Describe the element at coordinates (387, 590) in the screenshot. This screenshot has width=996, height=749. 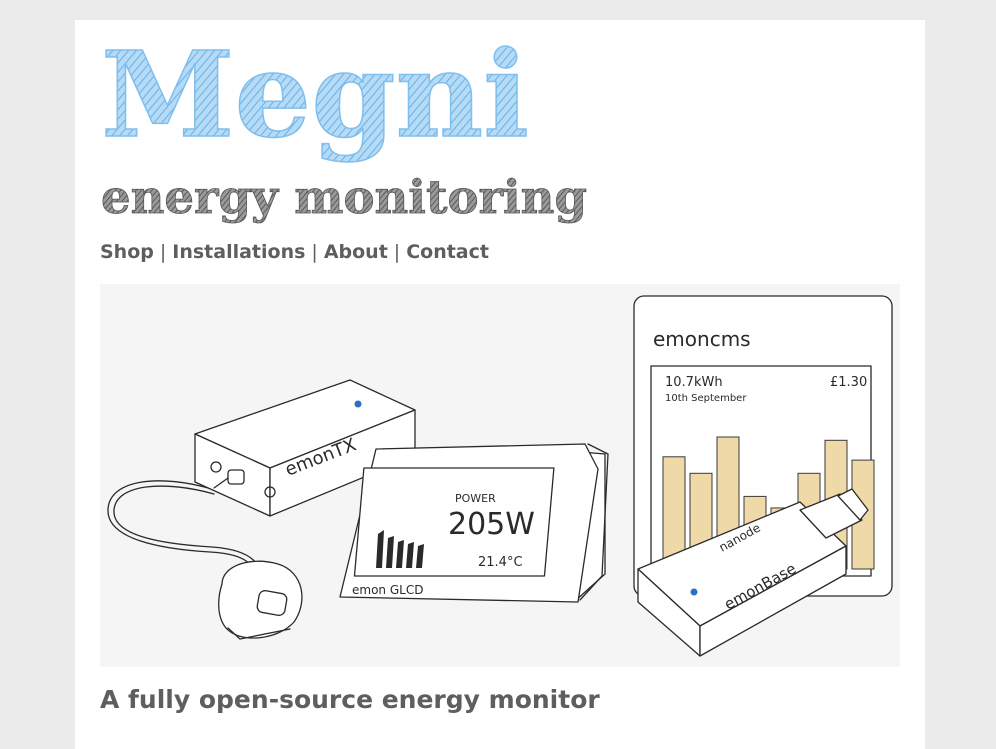
I see `glcd-label: emon GLCD` at that location.